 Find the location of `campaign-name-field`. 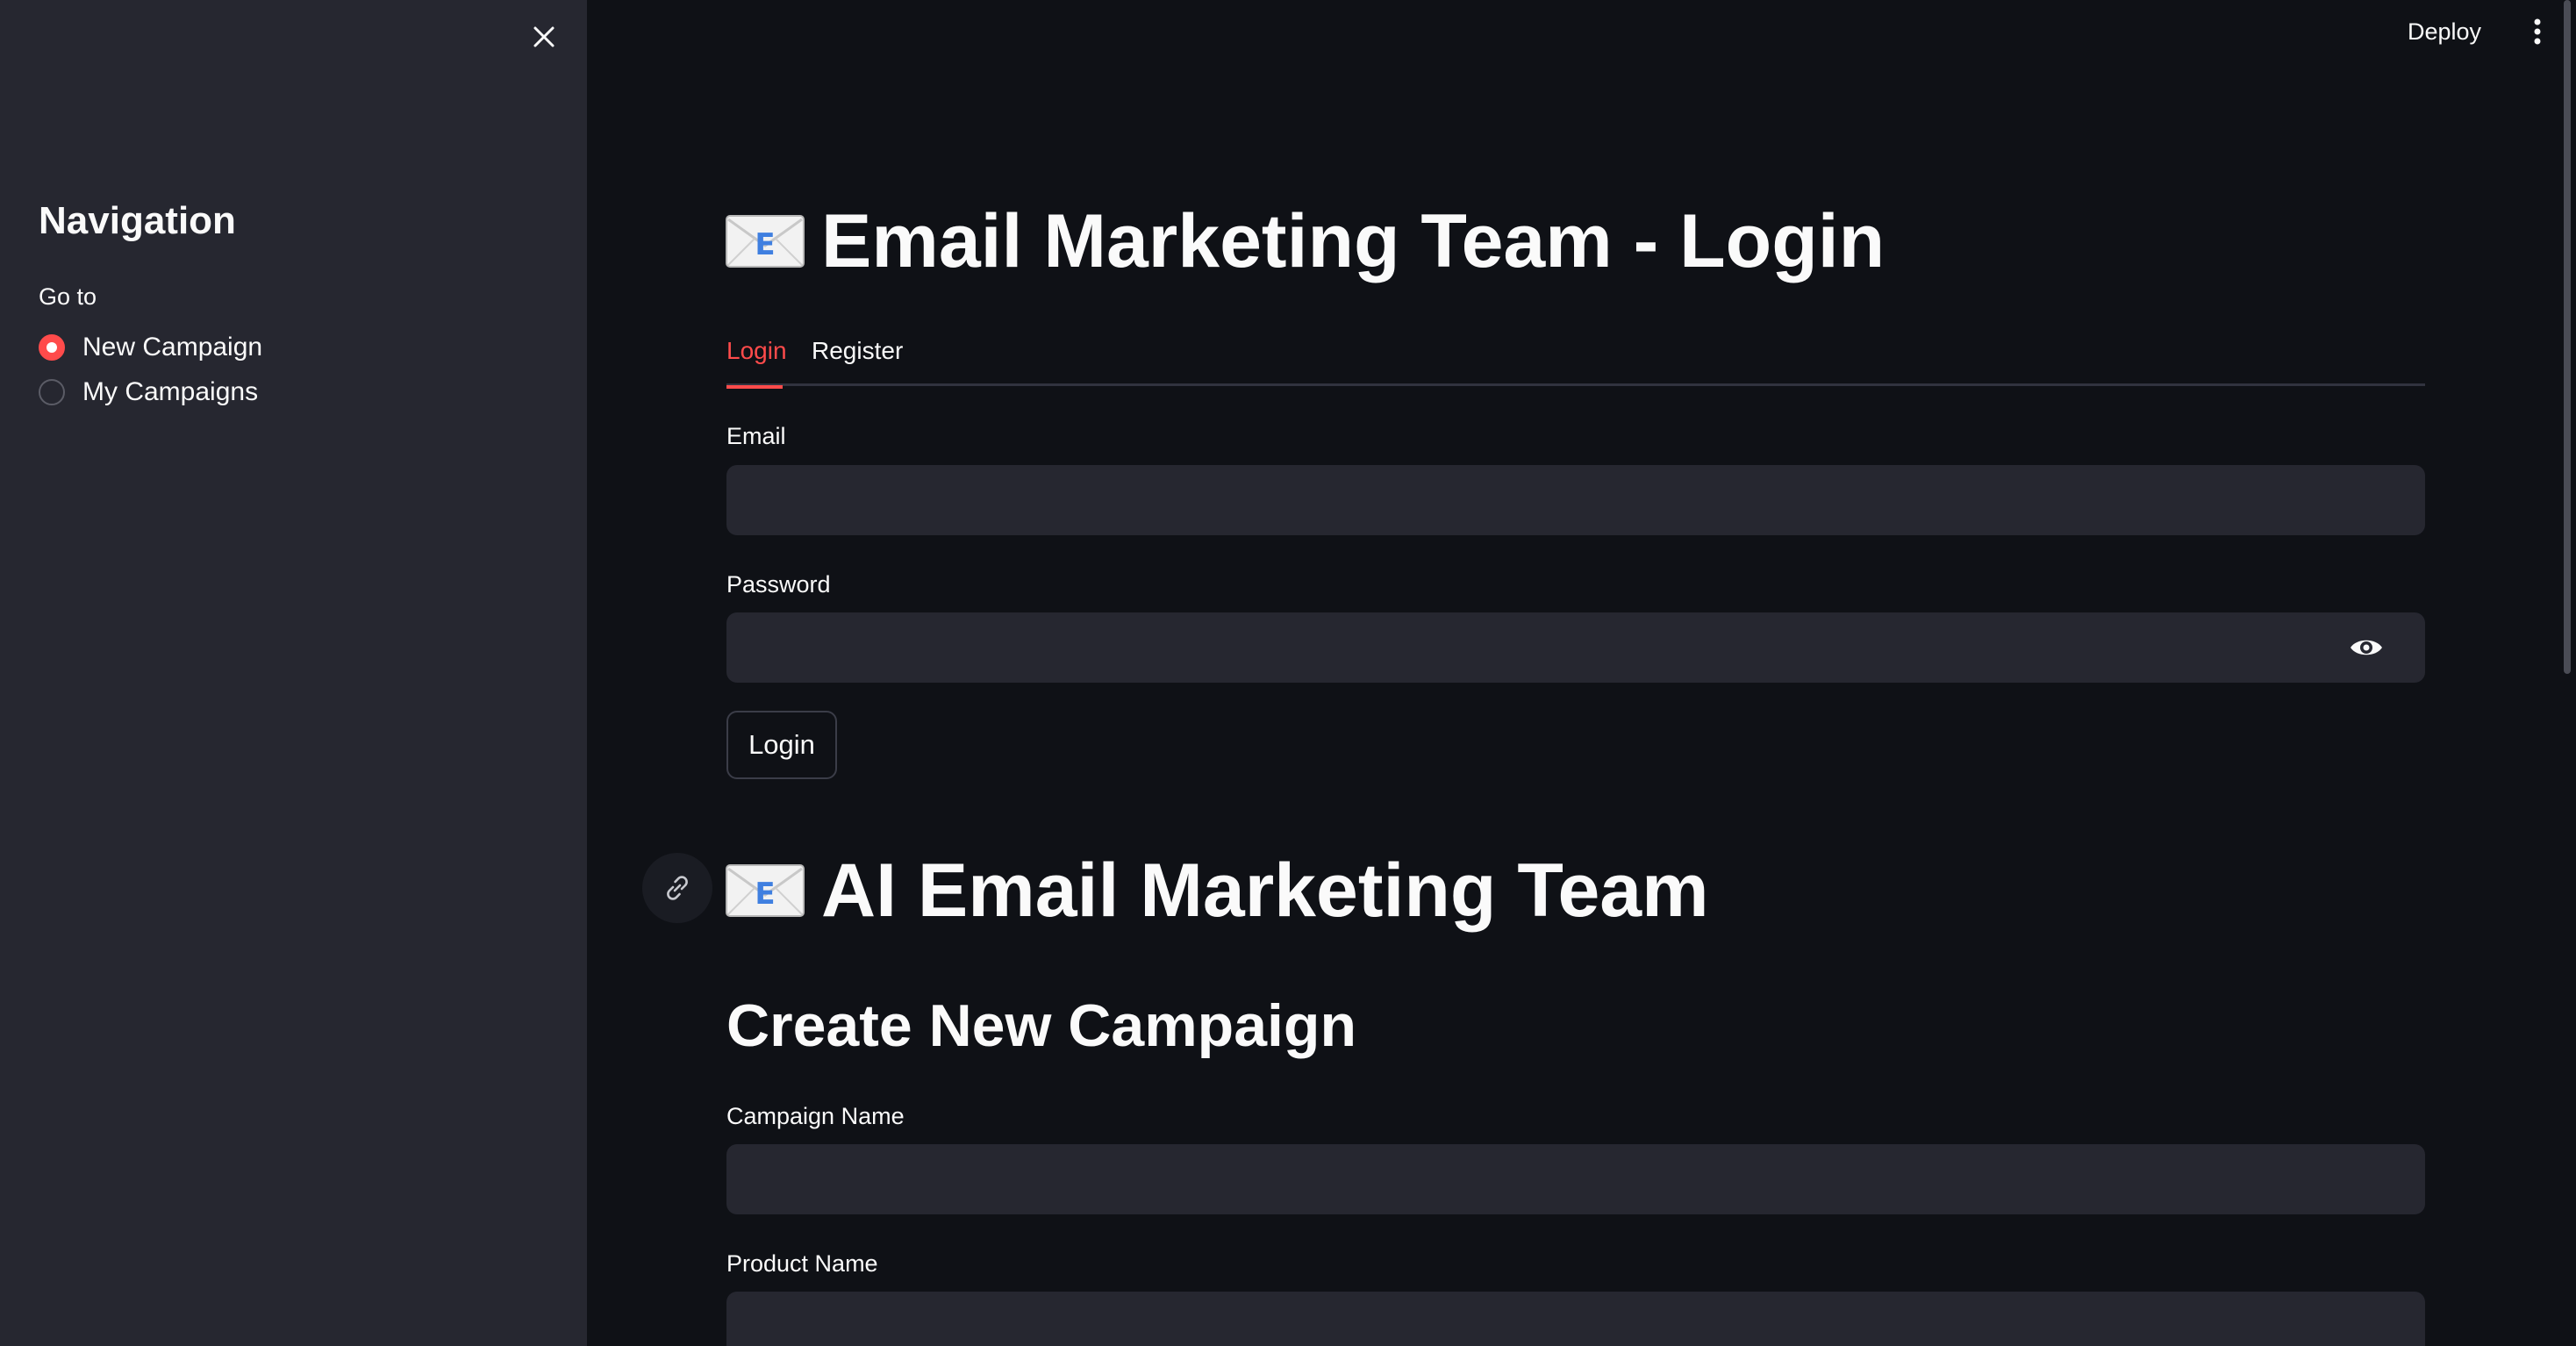

campaign-name-field is located at coordinates (1575, 1179).